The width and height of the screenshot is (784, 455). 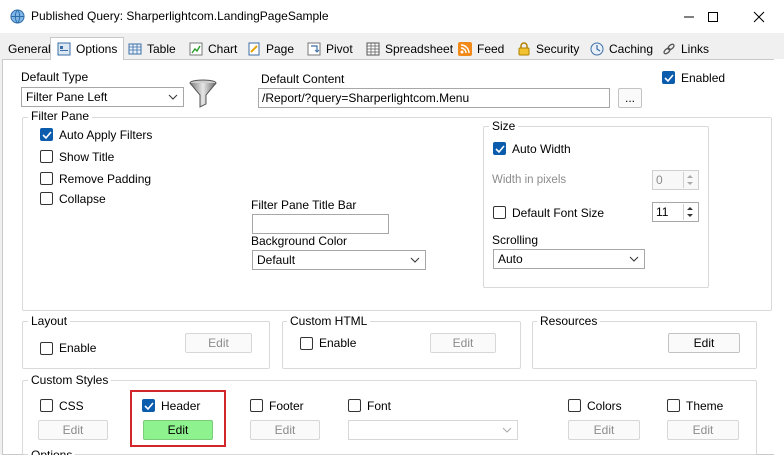 I want to click on rss-feed-icon, so click(x=465, y=49).